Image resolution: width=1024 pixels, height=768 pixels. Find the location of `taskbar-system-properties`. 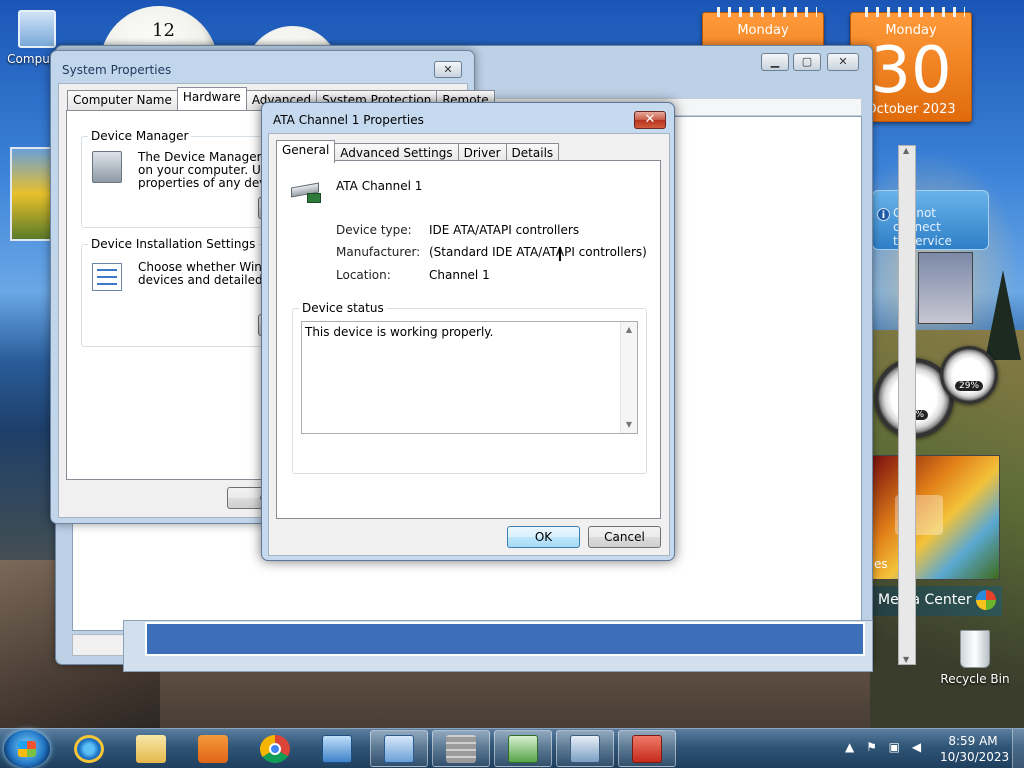

taskbar-system-properties is located at coordinates (399, 748).